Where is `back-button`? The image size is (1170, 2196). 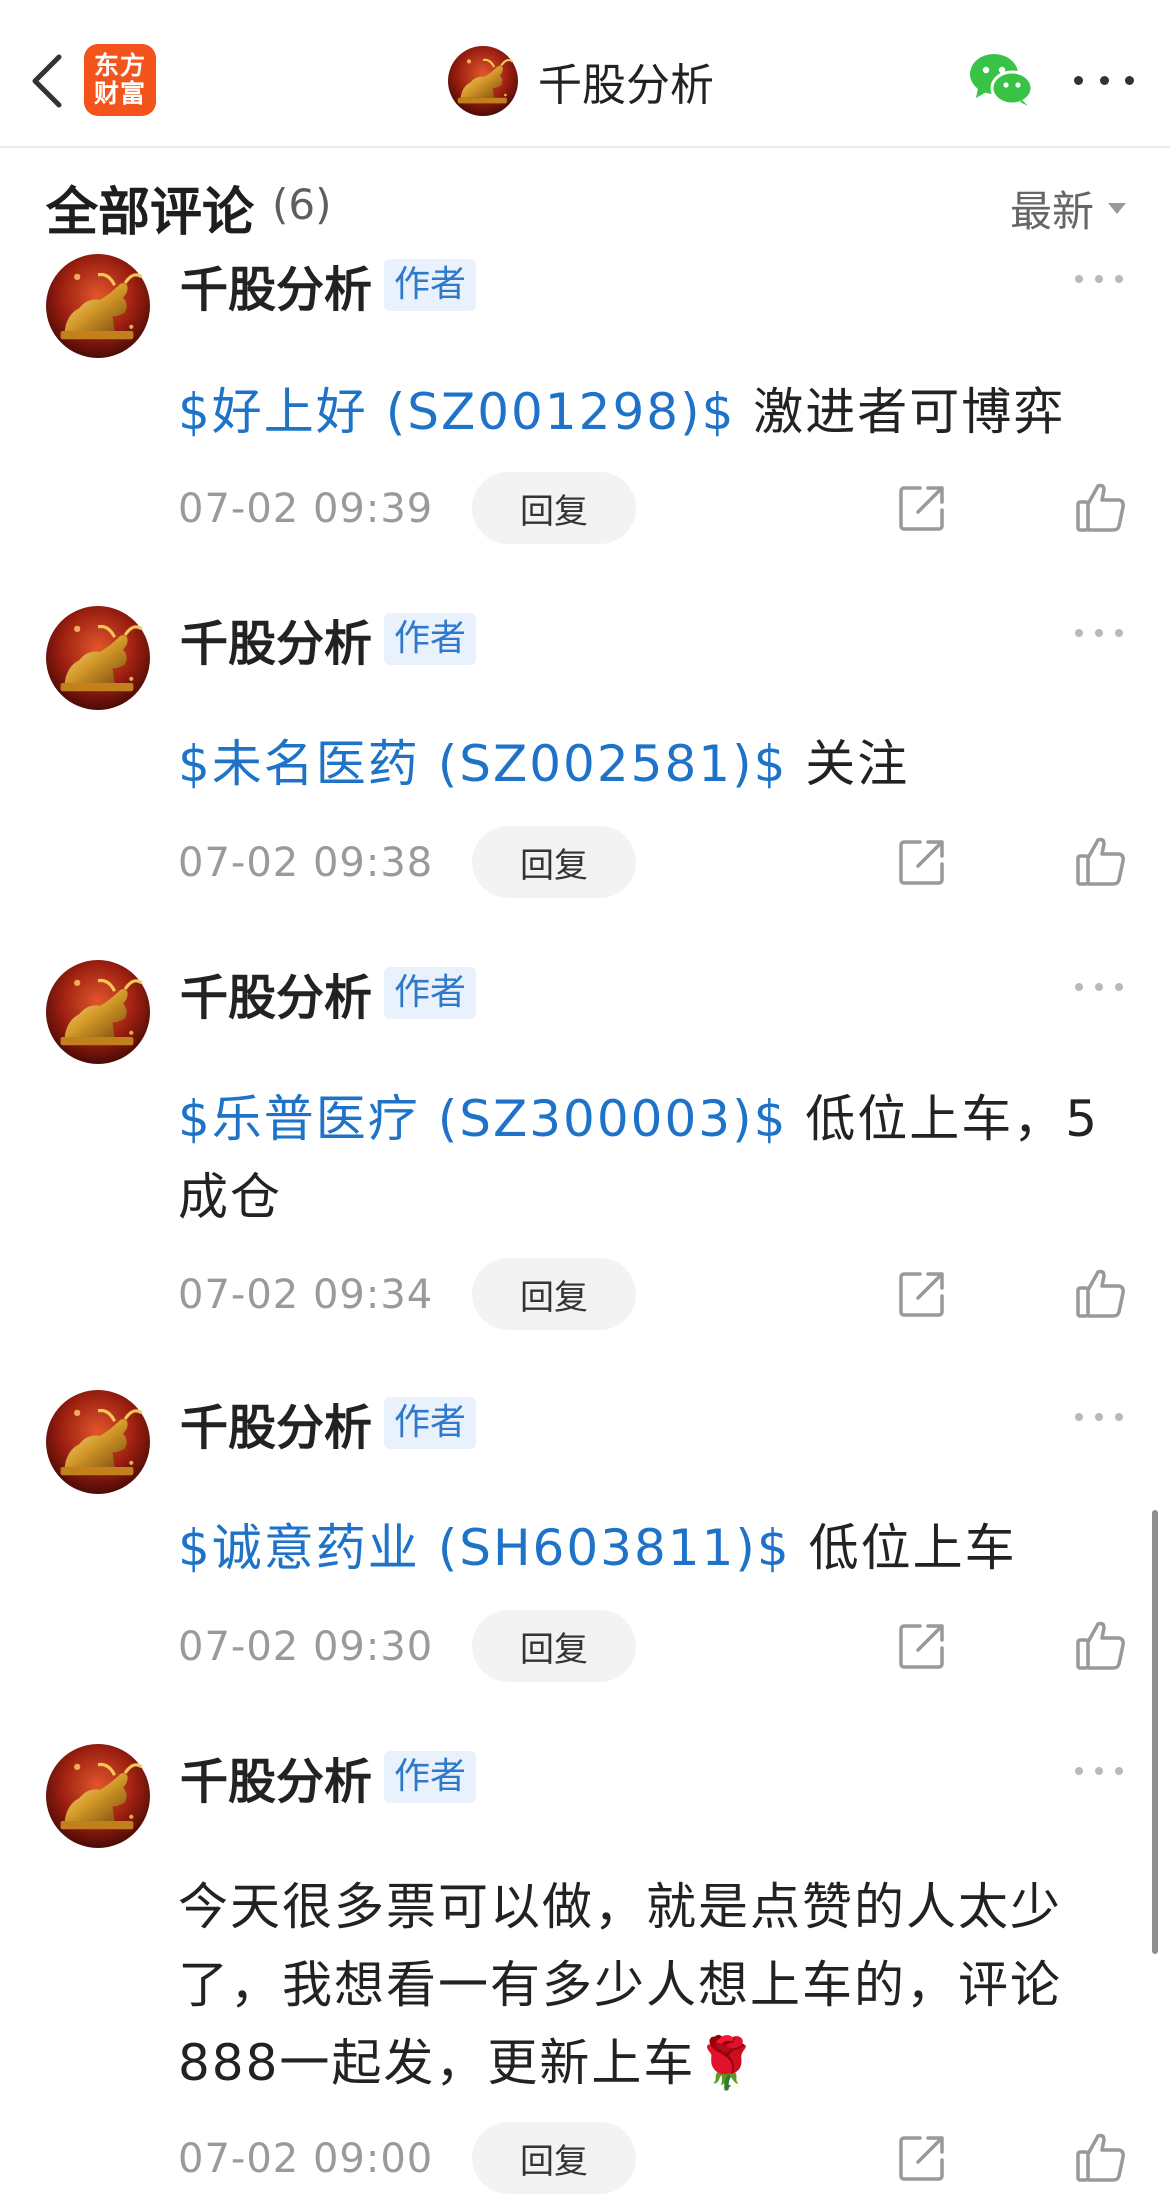
back-button is located at coordinates (46, 81).